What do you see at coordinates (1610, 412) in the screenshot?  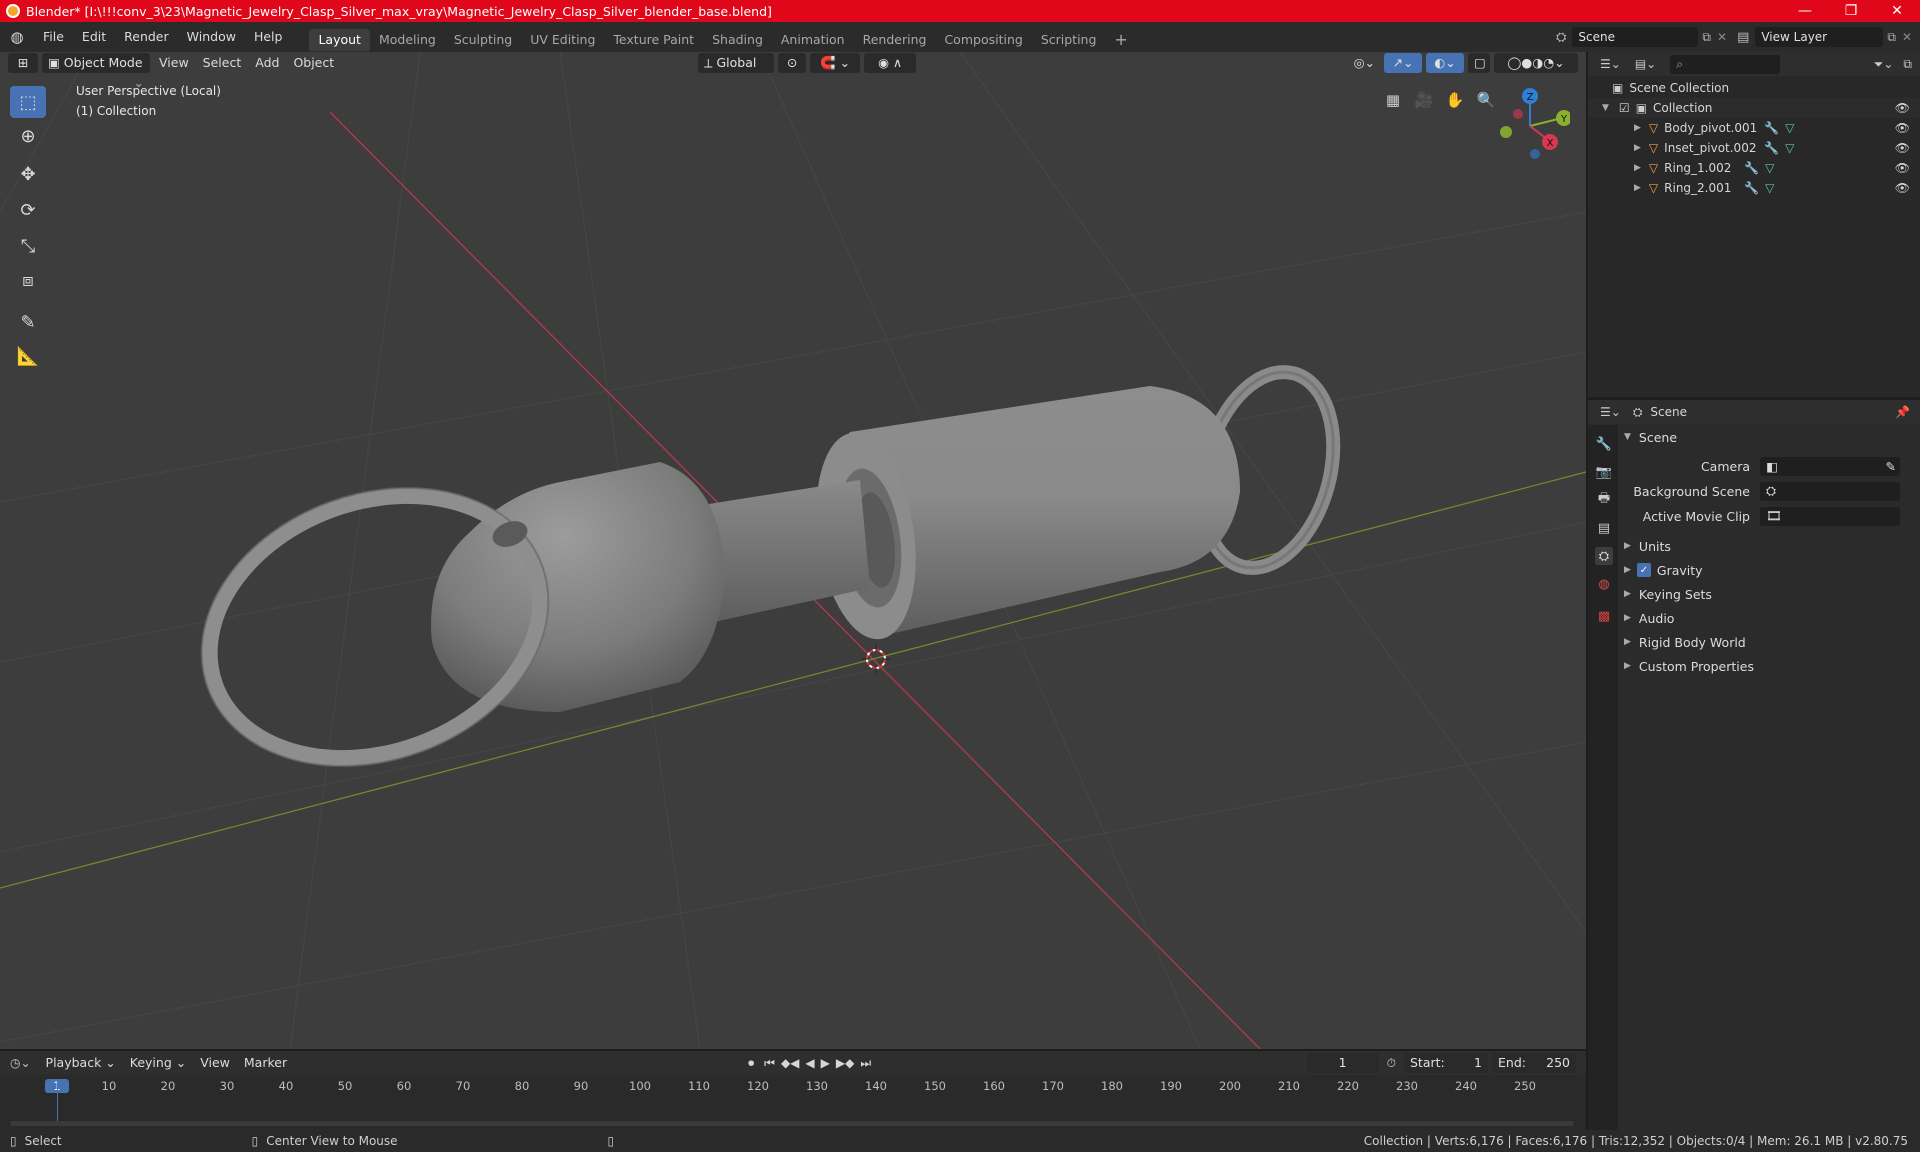 I see `properties-editor-type-icon: ☰⌄` at bounding box center [1610, 412].